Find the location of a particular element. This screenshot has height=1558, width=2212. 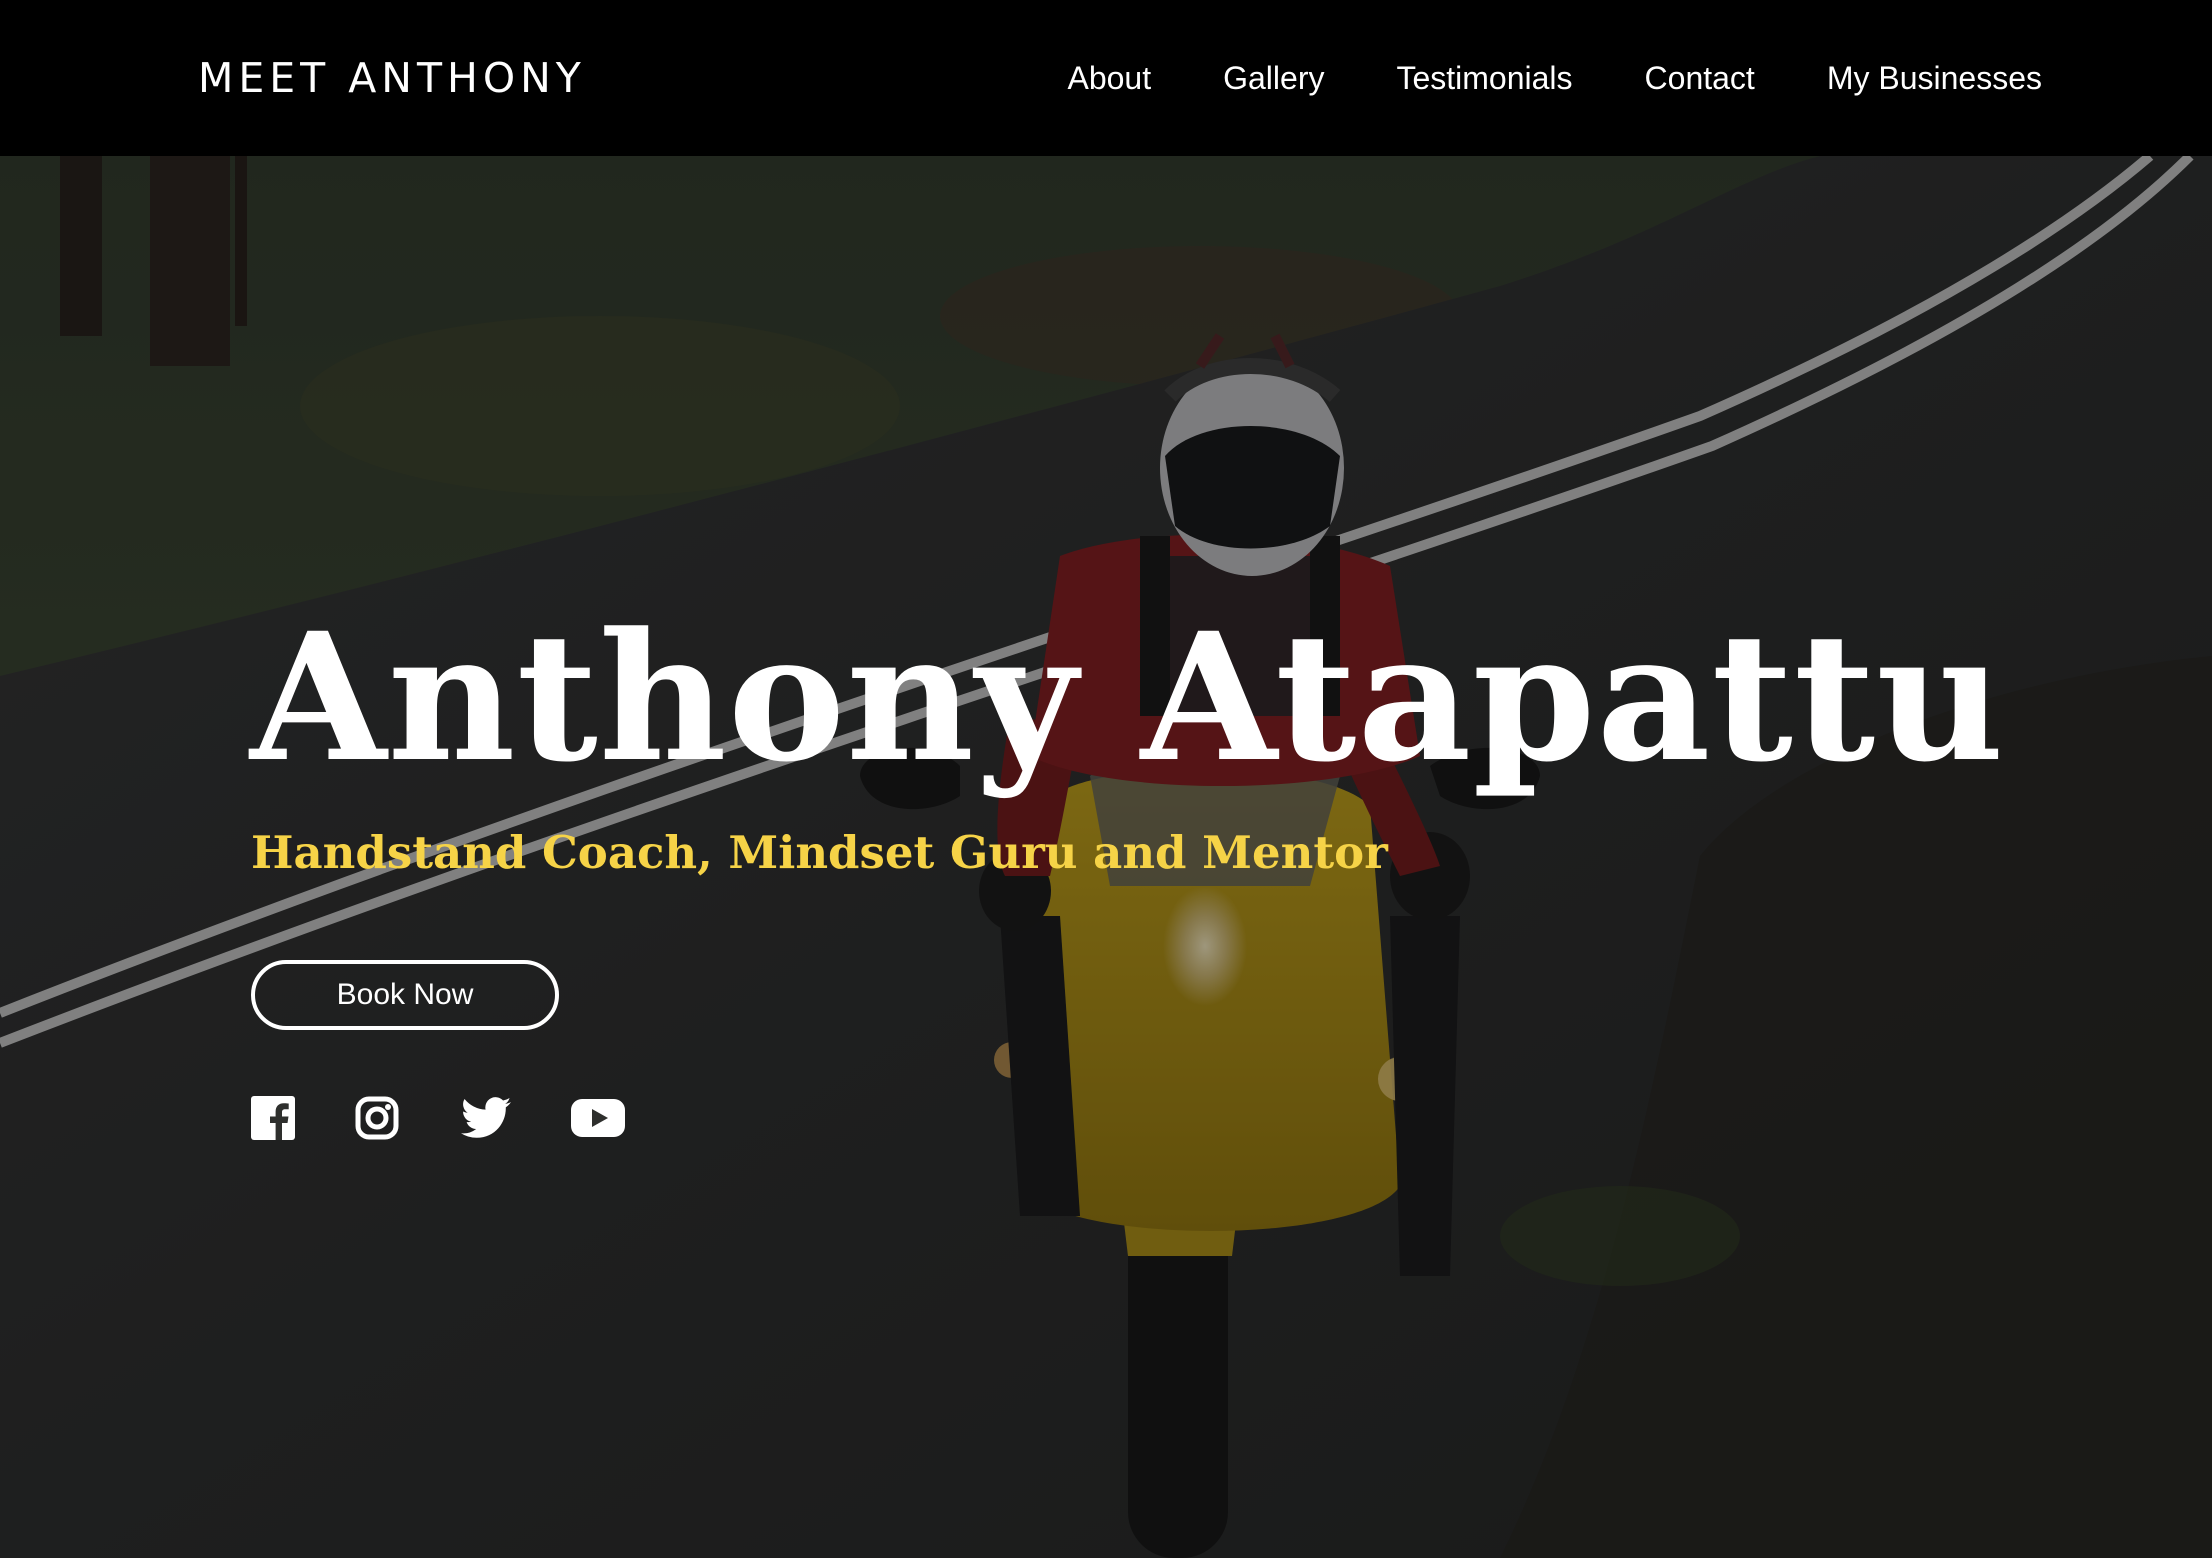

social-links is located at coordinates (438, 1118).